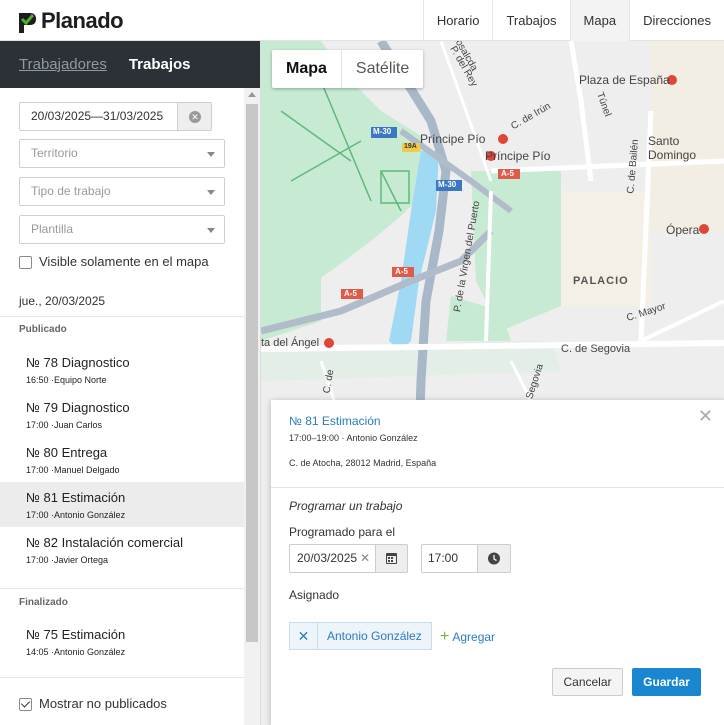  What do you see at coordinates (518, 156) in the screenshot?
I see `map-label-principe-pio: Príncipe Pío` at bounding box center [518, 156].